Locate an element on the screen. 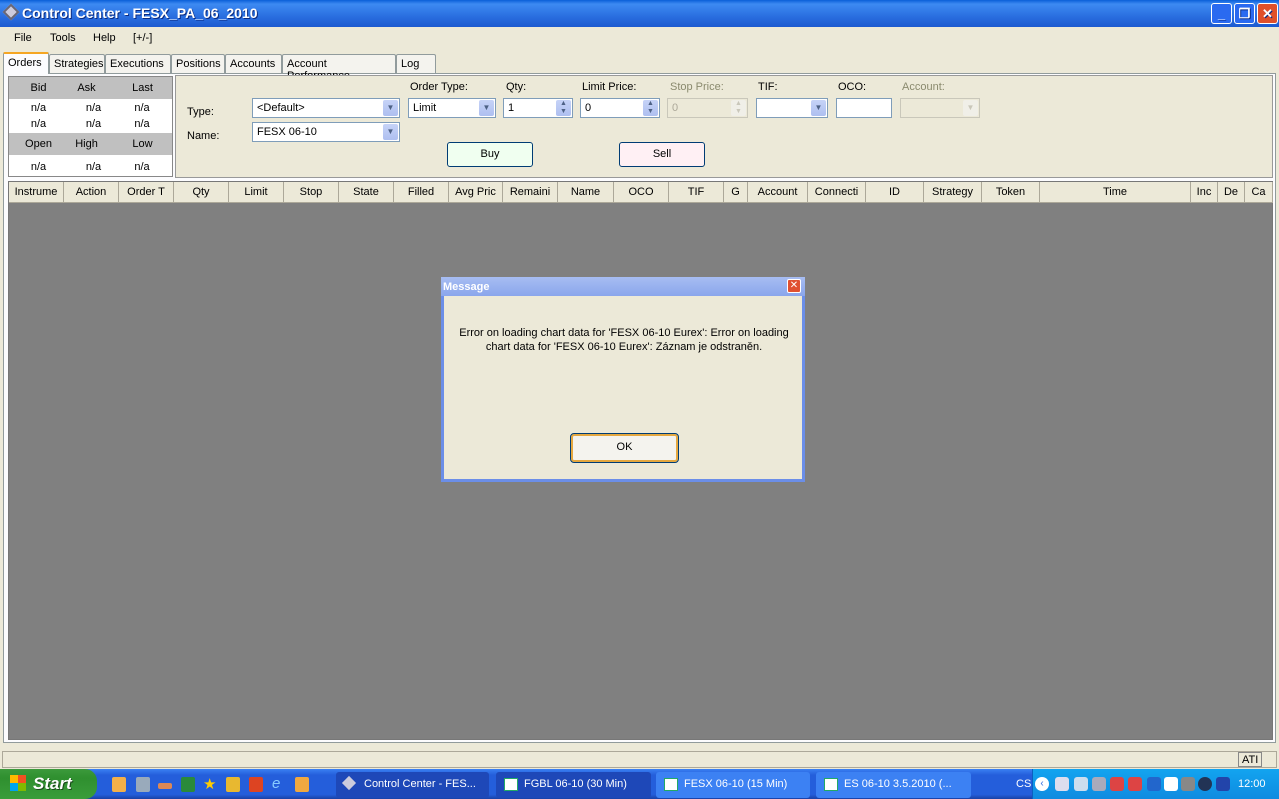 The width and height of the screenshot is (1279, 799). ask-value: n/a is located at coordinates (93, 124).